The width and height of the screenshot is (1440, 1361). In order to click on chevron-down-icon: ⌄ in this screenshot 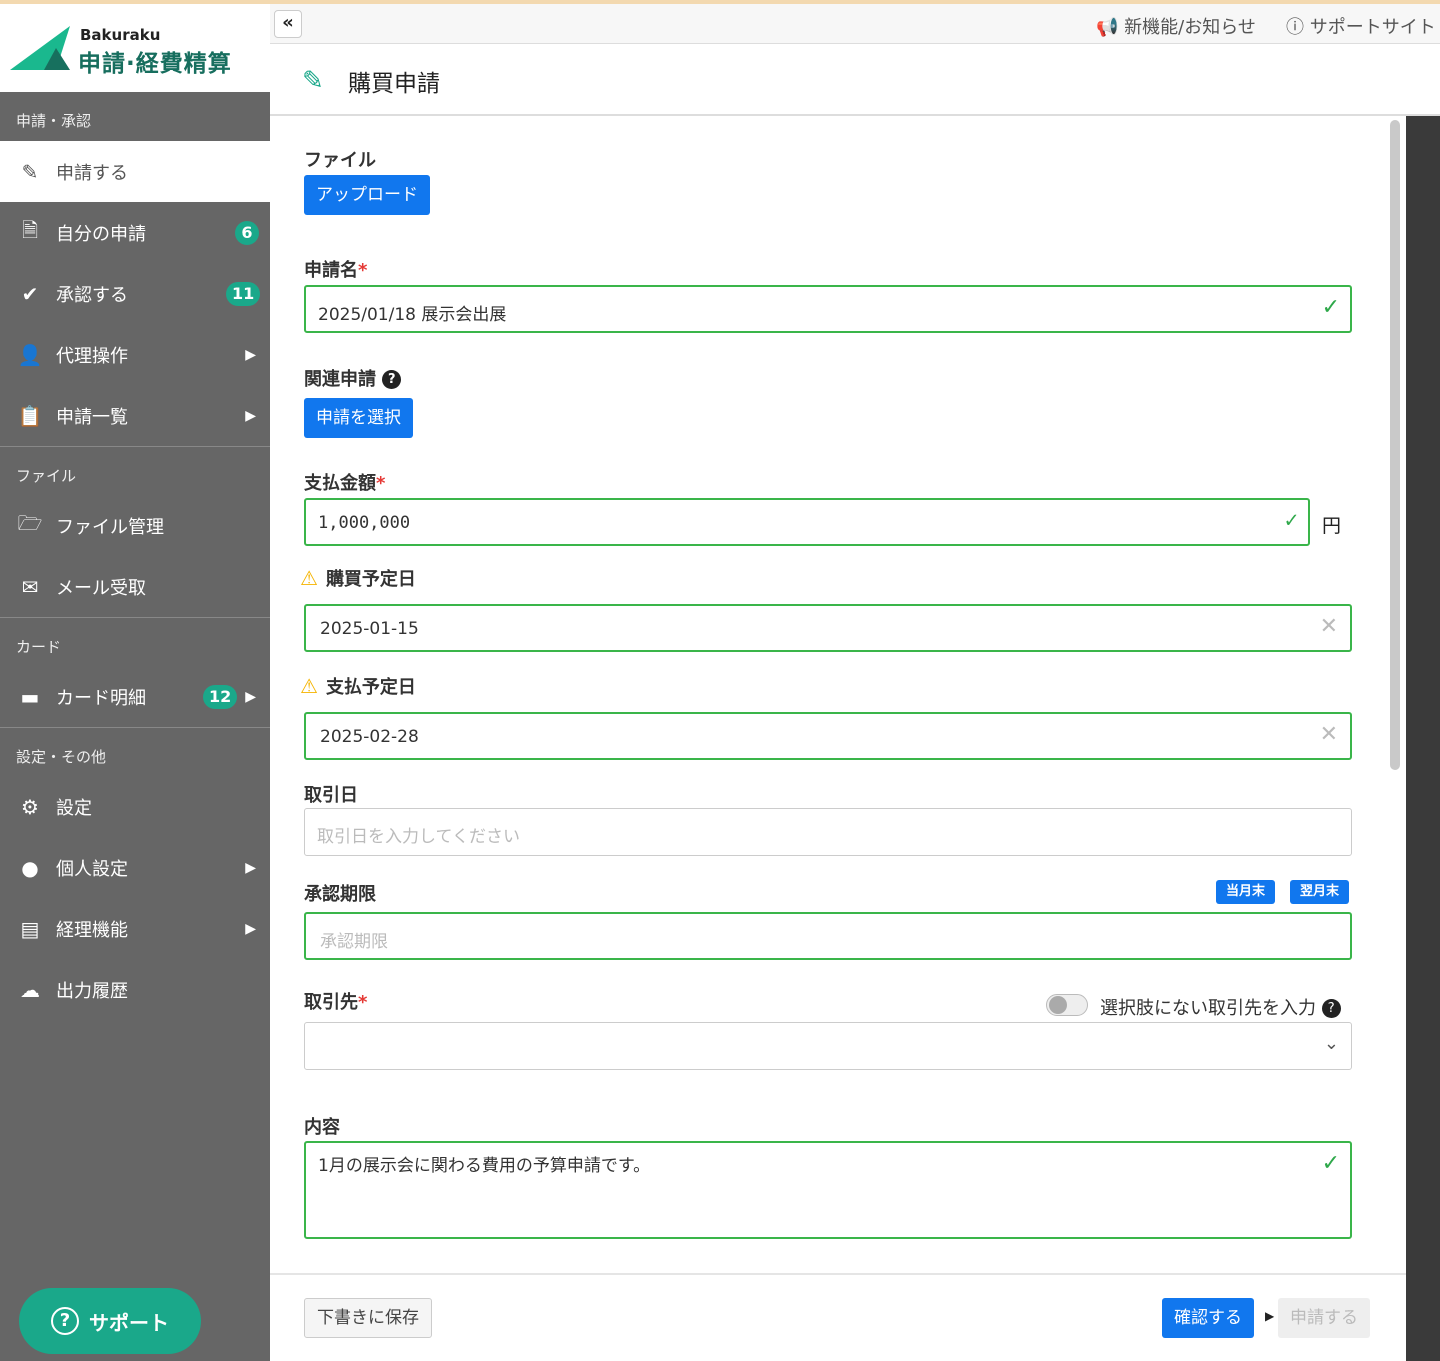, I will do `click(1331, 1043)`.